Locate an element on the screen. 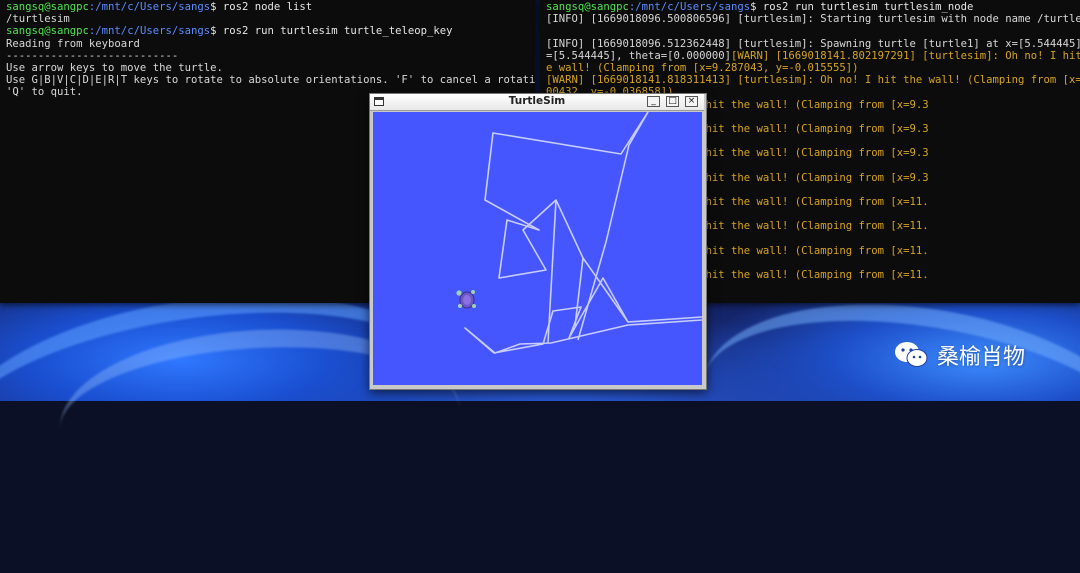 This screenshot has width=1080, height=573. watermark-text: 桑榆肖物 is located at coordinates (981, 357).